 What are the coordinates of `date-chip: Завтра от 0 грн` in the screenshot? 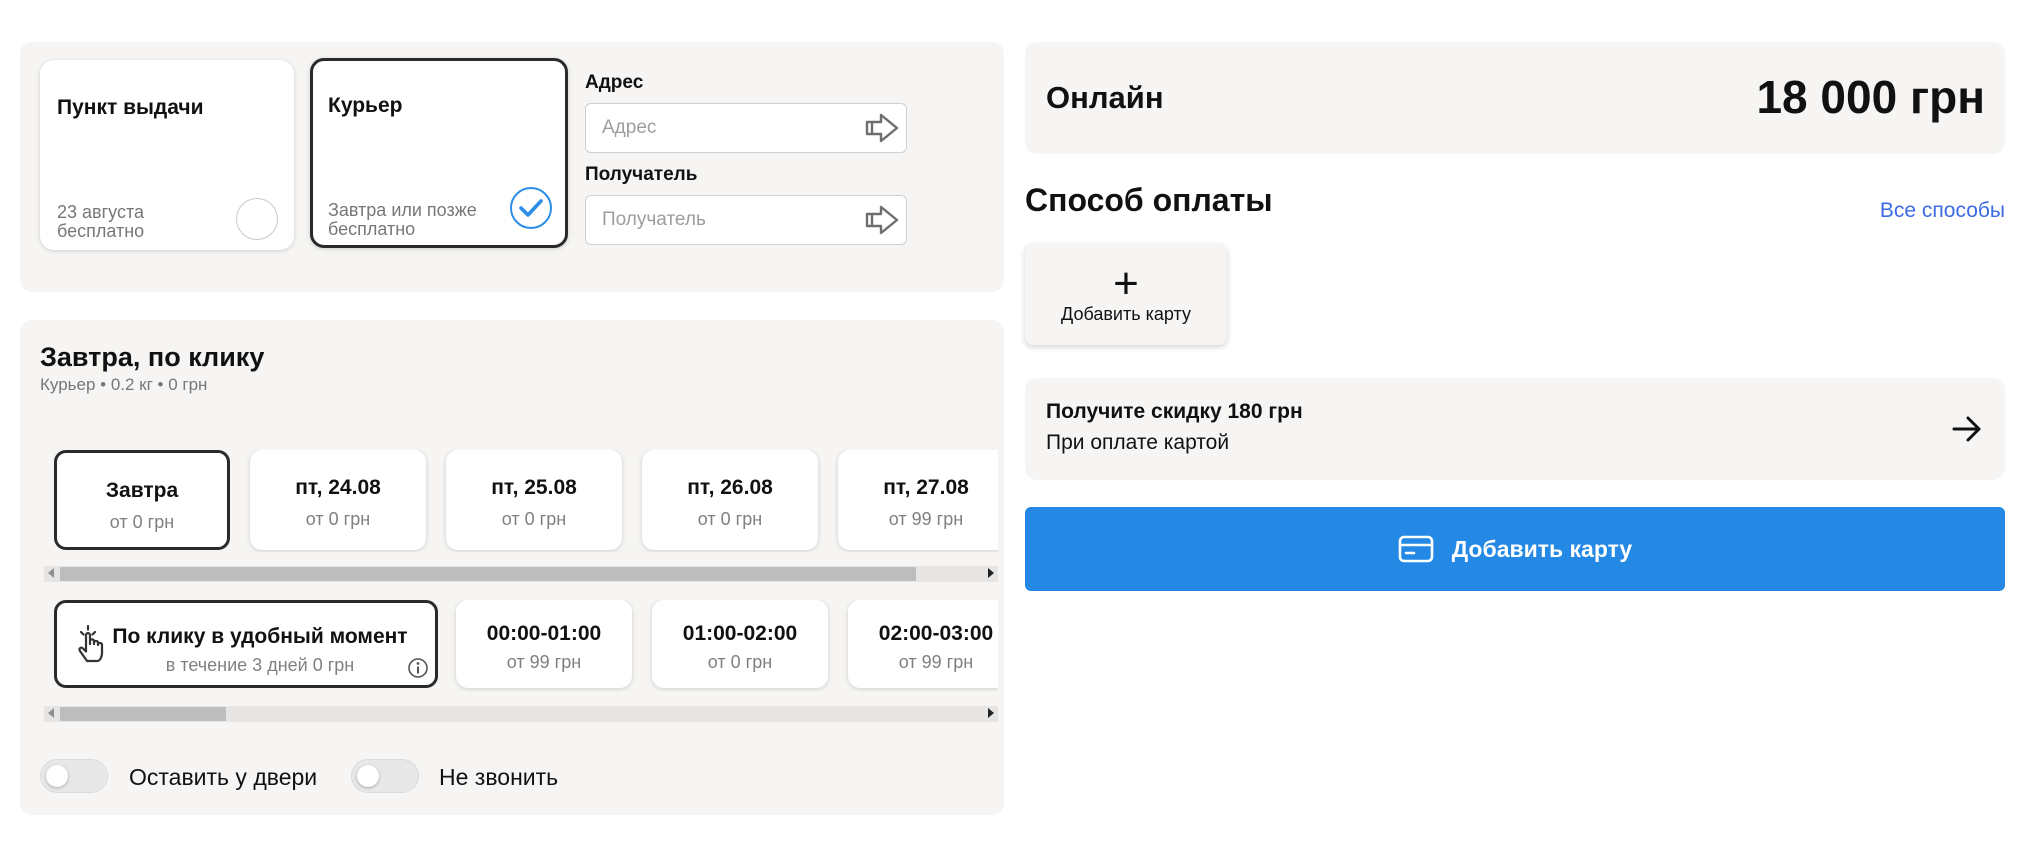 It's located at (142, 500).